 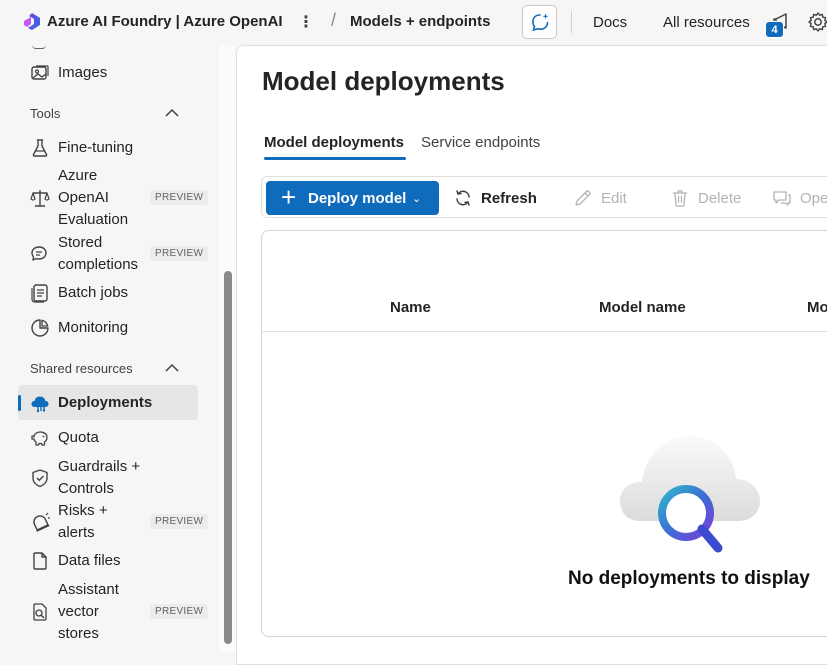 I want to click on piggy-bank-icon, so click(x=39, y=438).